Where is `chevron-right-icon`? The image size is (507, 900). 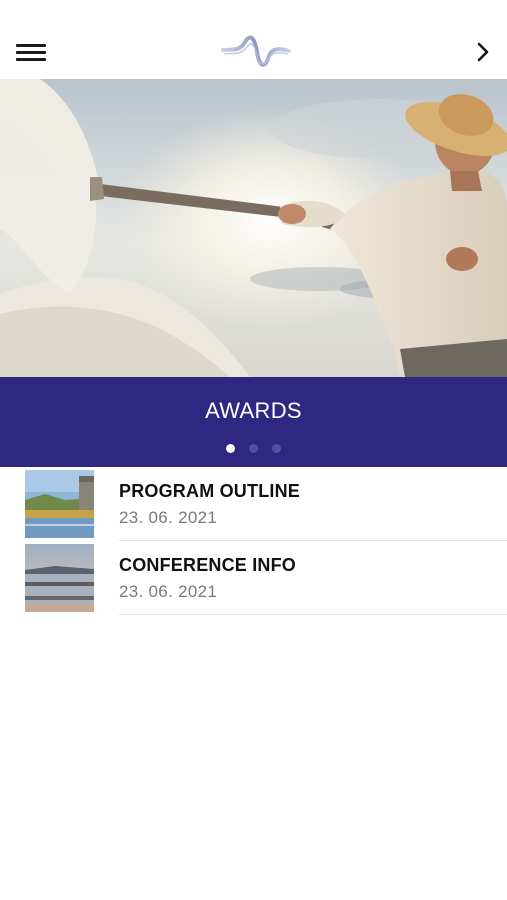
chevron-right-icon is located at coordinates (483, 52).